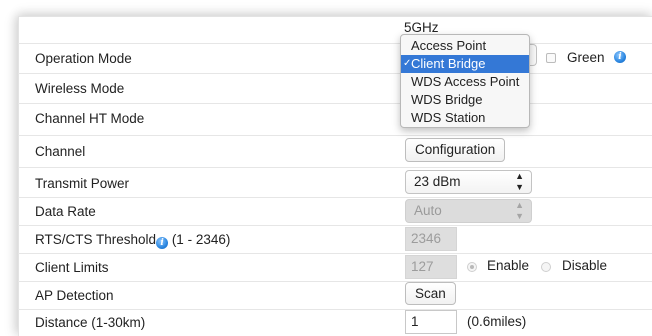  What do you see at coordinates (431, 267) in the screenshot?
I see `client-limits-input: 127` at bounding box center [431, 267].